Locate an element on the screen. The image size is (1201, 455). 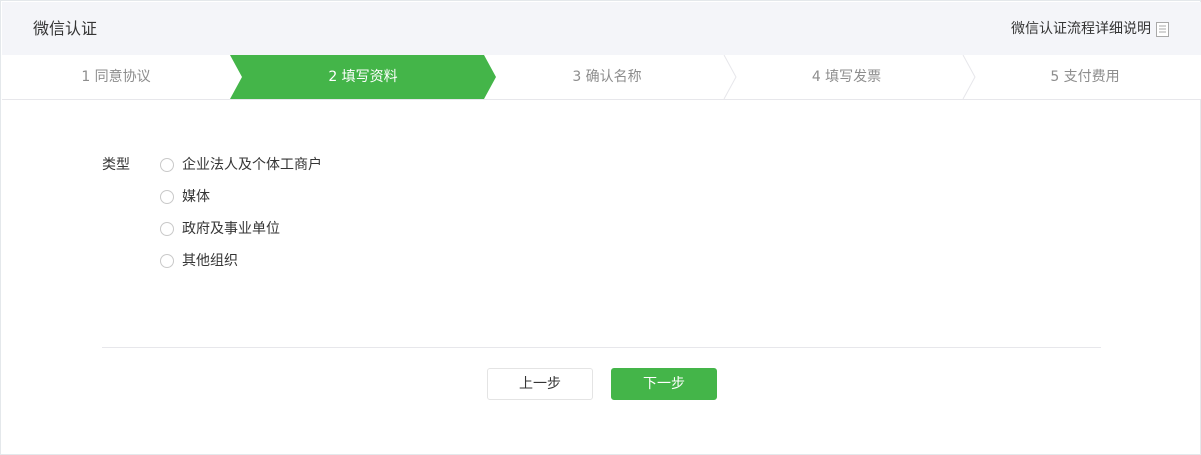
help-link: 微信认证流程详细说明 is located at coordinates (1081, 29).